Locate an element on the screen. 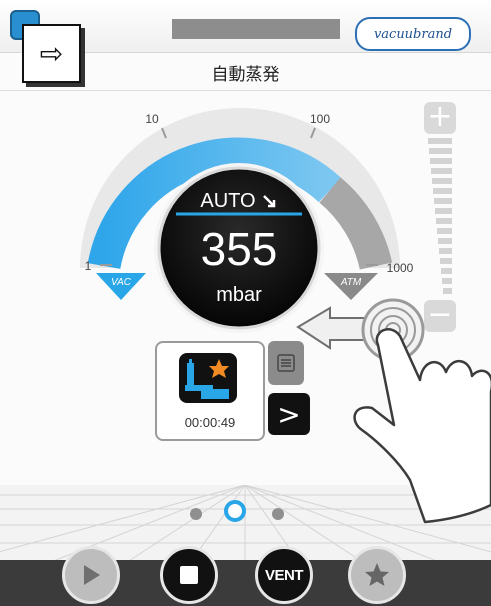 This screenshot has height=606, width=491. method-timer: 00:00:49 is located at coordinates (210, 422).